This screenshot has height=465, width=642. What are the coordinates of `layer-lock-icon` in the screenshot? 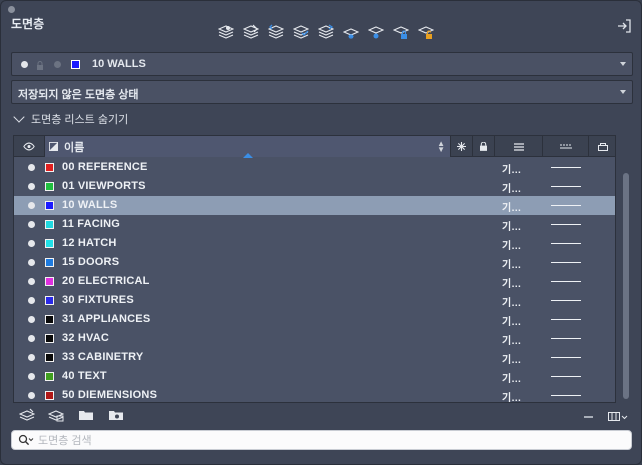 It's located at (400, 32).